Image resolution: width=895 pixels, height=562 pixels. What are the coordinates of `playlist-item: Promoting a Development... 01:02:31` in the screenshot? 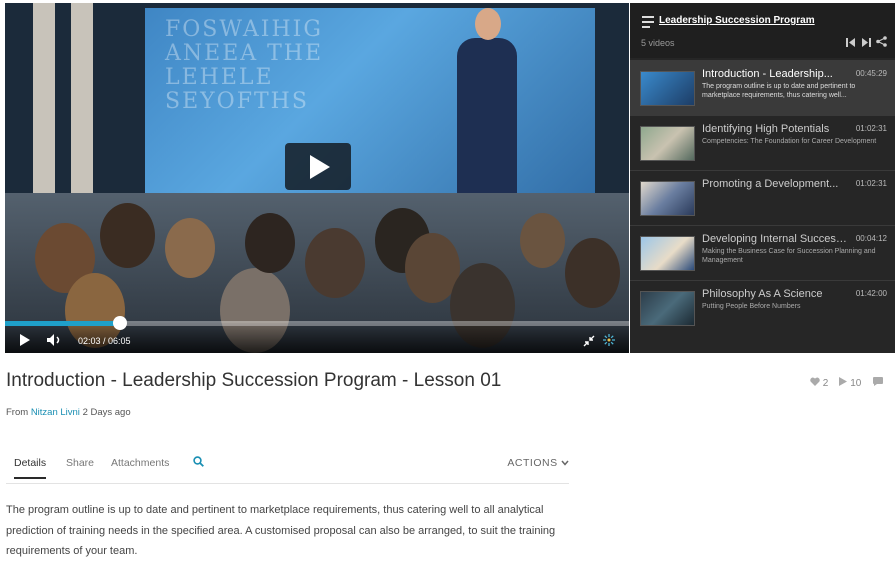 It's located at (762, 198).